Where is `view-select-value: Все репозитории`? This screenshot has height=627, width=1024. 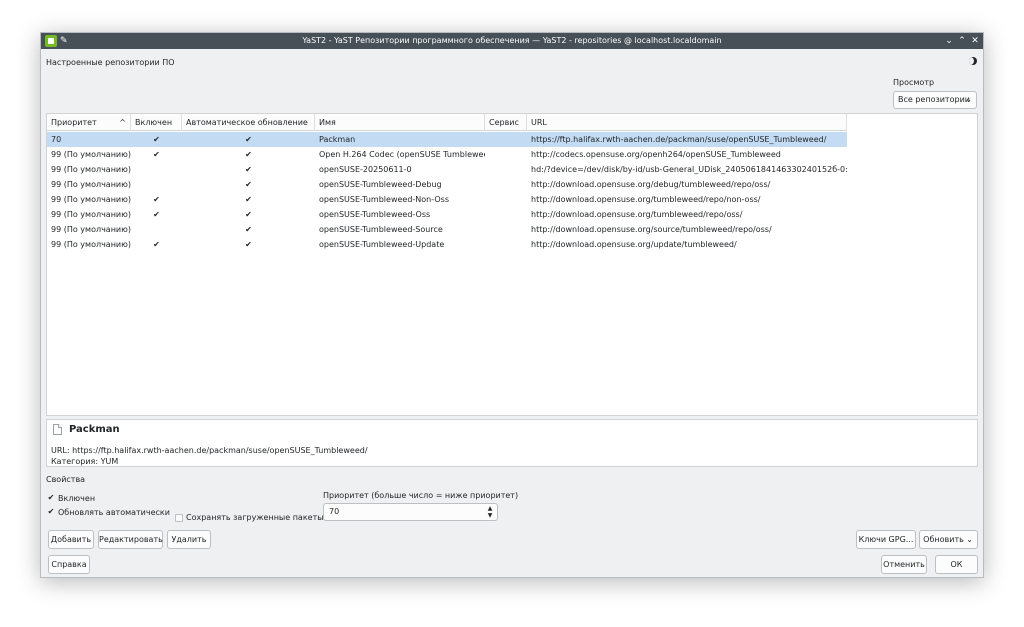
view-select-value: Все репозитории is located at coordinates (934, 99).